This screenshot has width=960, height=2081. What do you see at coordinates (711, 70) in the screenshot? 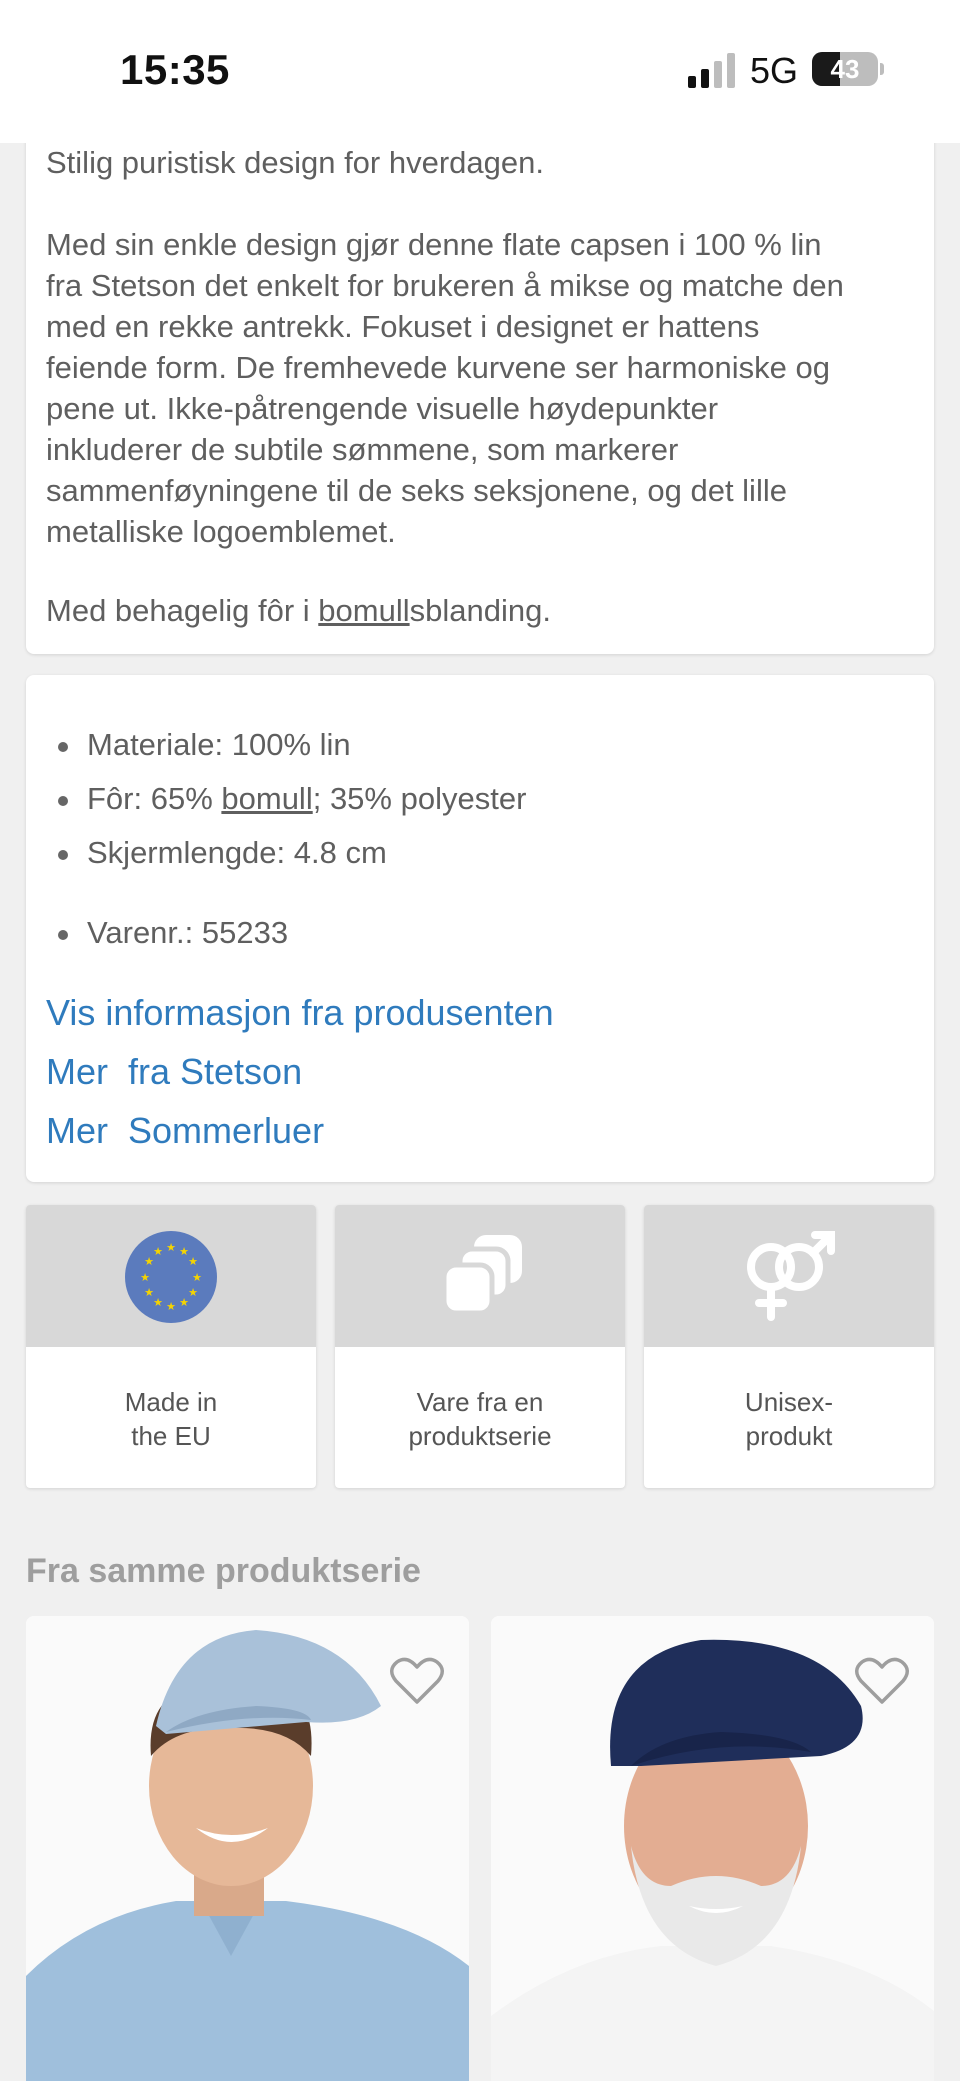
I see `signal-icon` at bounding box center [711, 70].